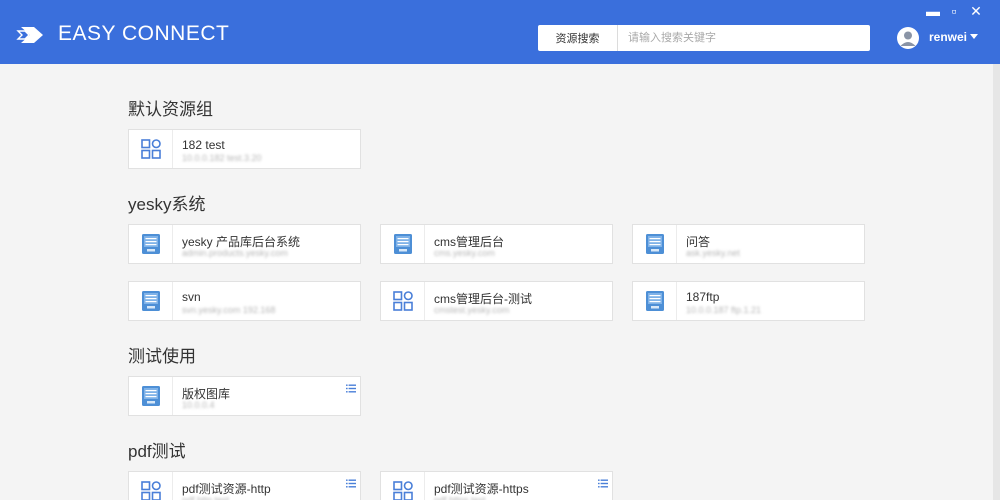  What do you see at coordinates (472, 310) in the screenshot?
I see `resource-address: cmstest.yesky.com` at bounding box center [472, 310].